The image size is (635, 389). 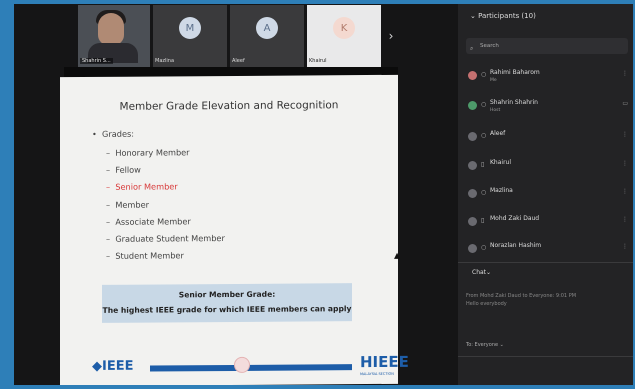 What do you see at coordinates (501, 162) in the screenshot?
I see `participant-name: Khairul` at bounding box center [501, 162].